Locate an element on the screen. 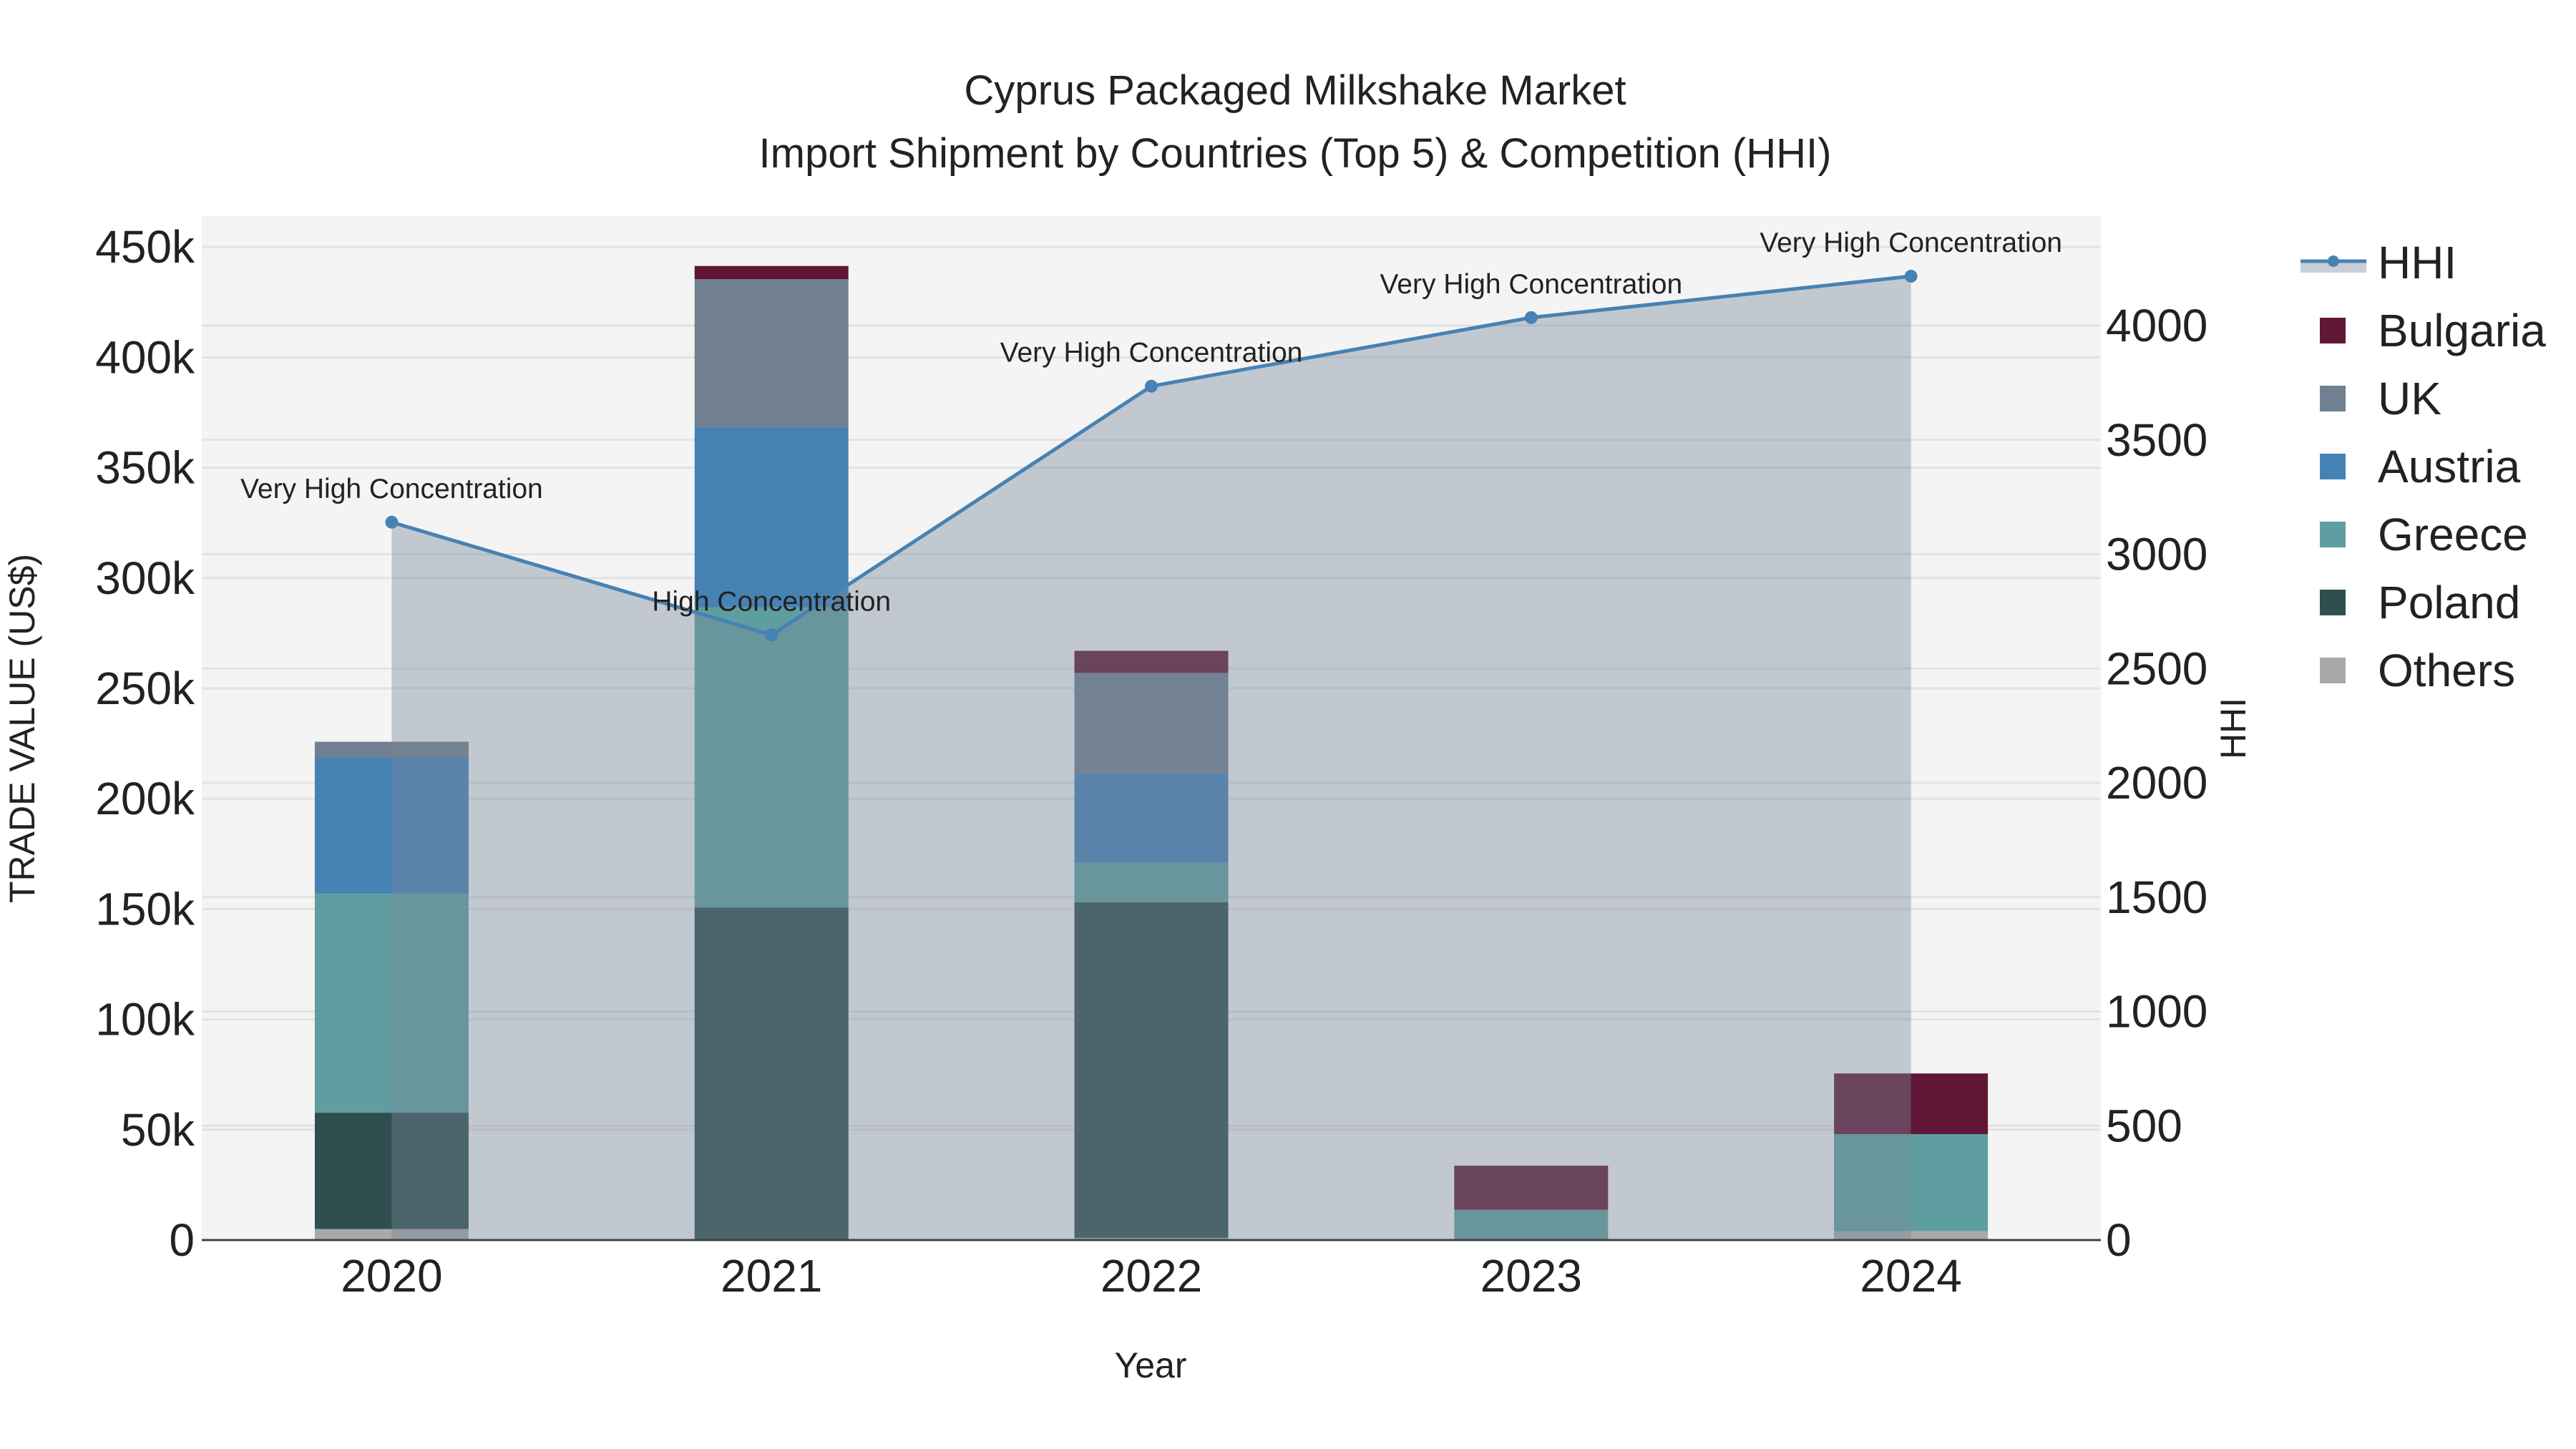 Image resolution: width=2576 pixels, height=1449 pixels. y-tick-label: 450k is located at coordinates (145, 247).